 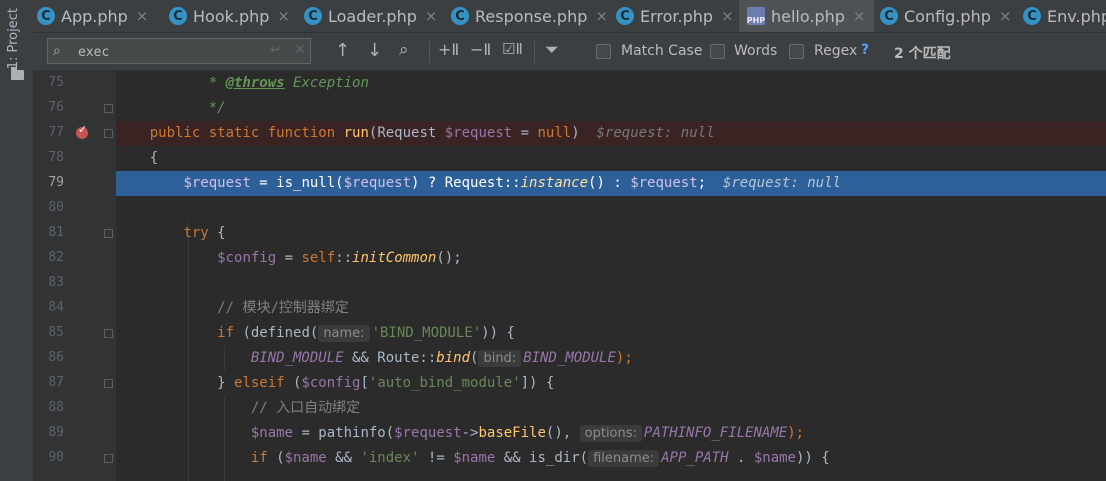 What do you see at coordinates (56, 457) in the screenshot?
I see `line-number: 90` at bounding box center [56, 457].